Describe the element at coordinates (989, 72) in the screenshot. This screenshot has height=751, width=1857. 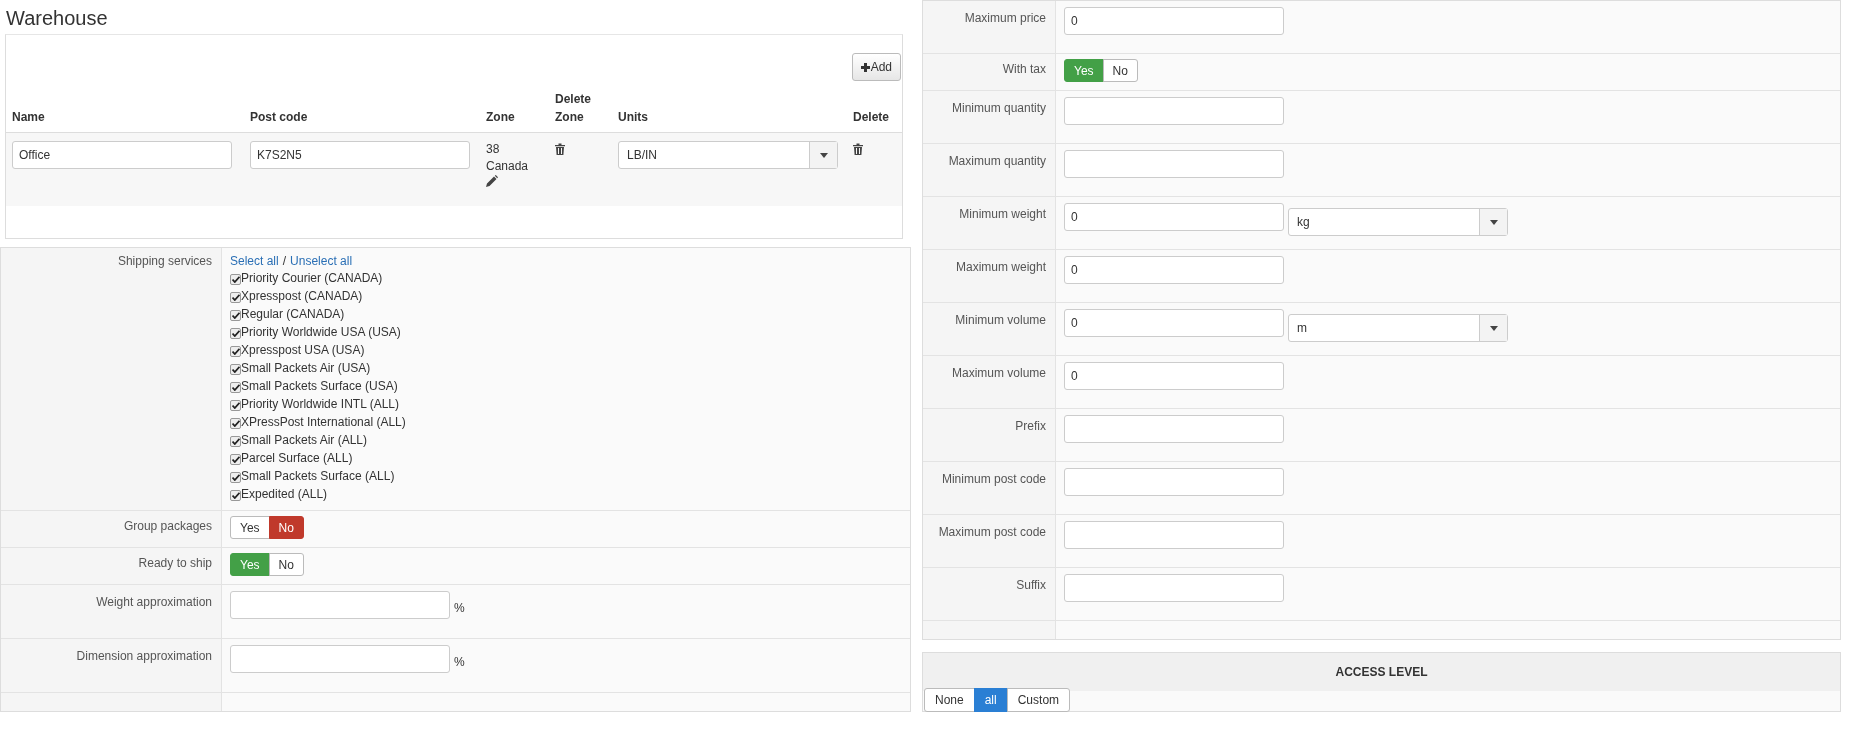
I see `field-label: With tax` at that location.